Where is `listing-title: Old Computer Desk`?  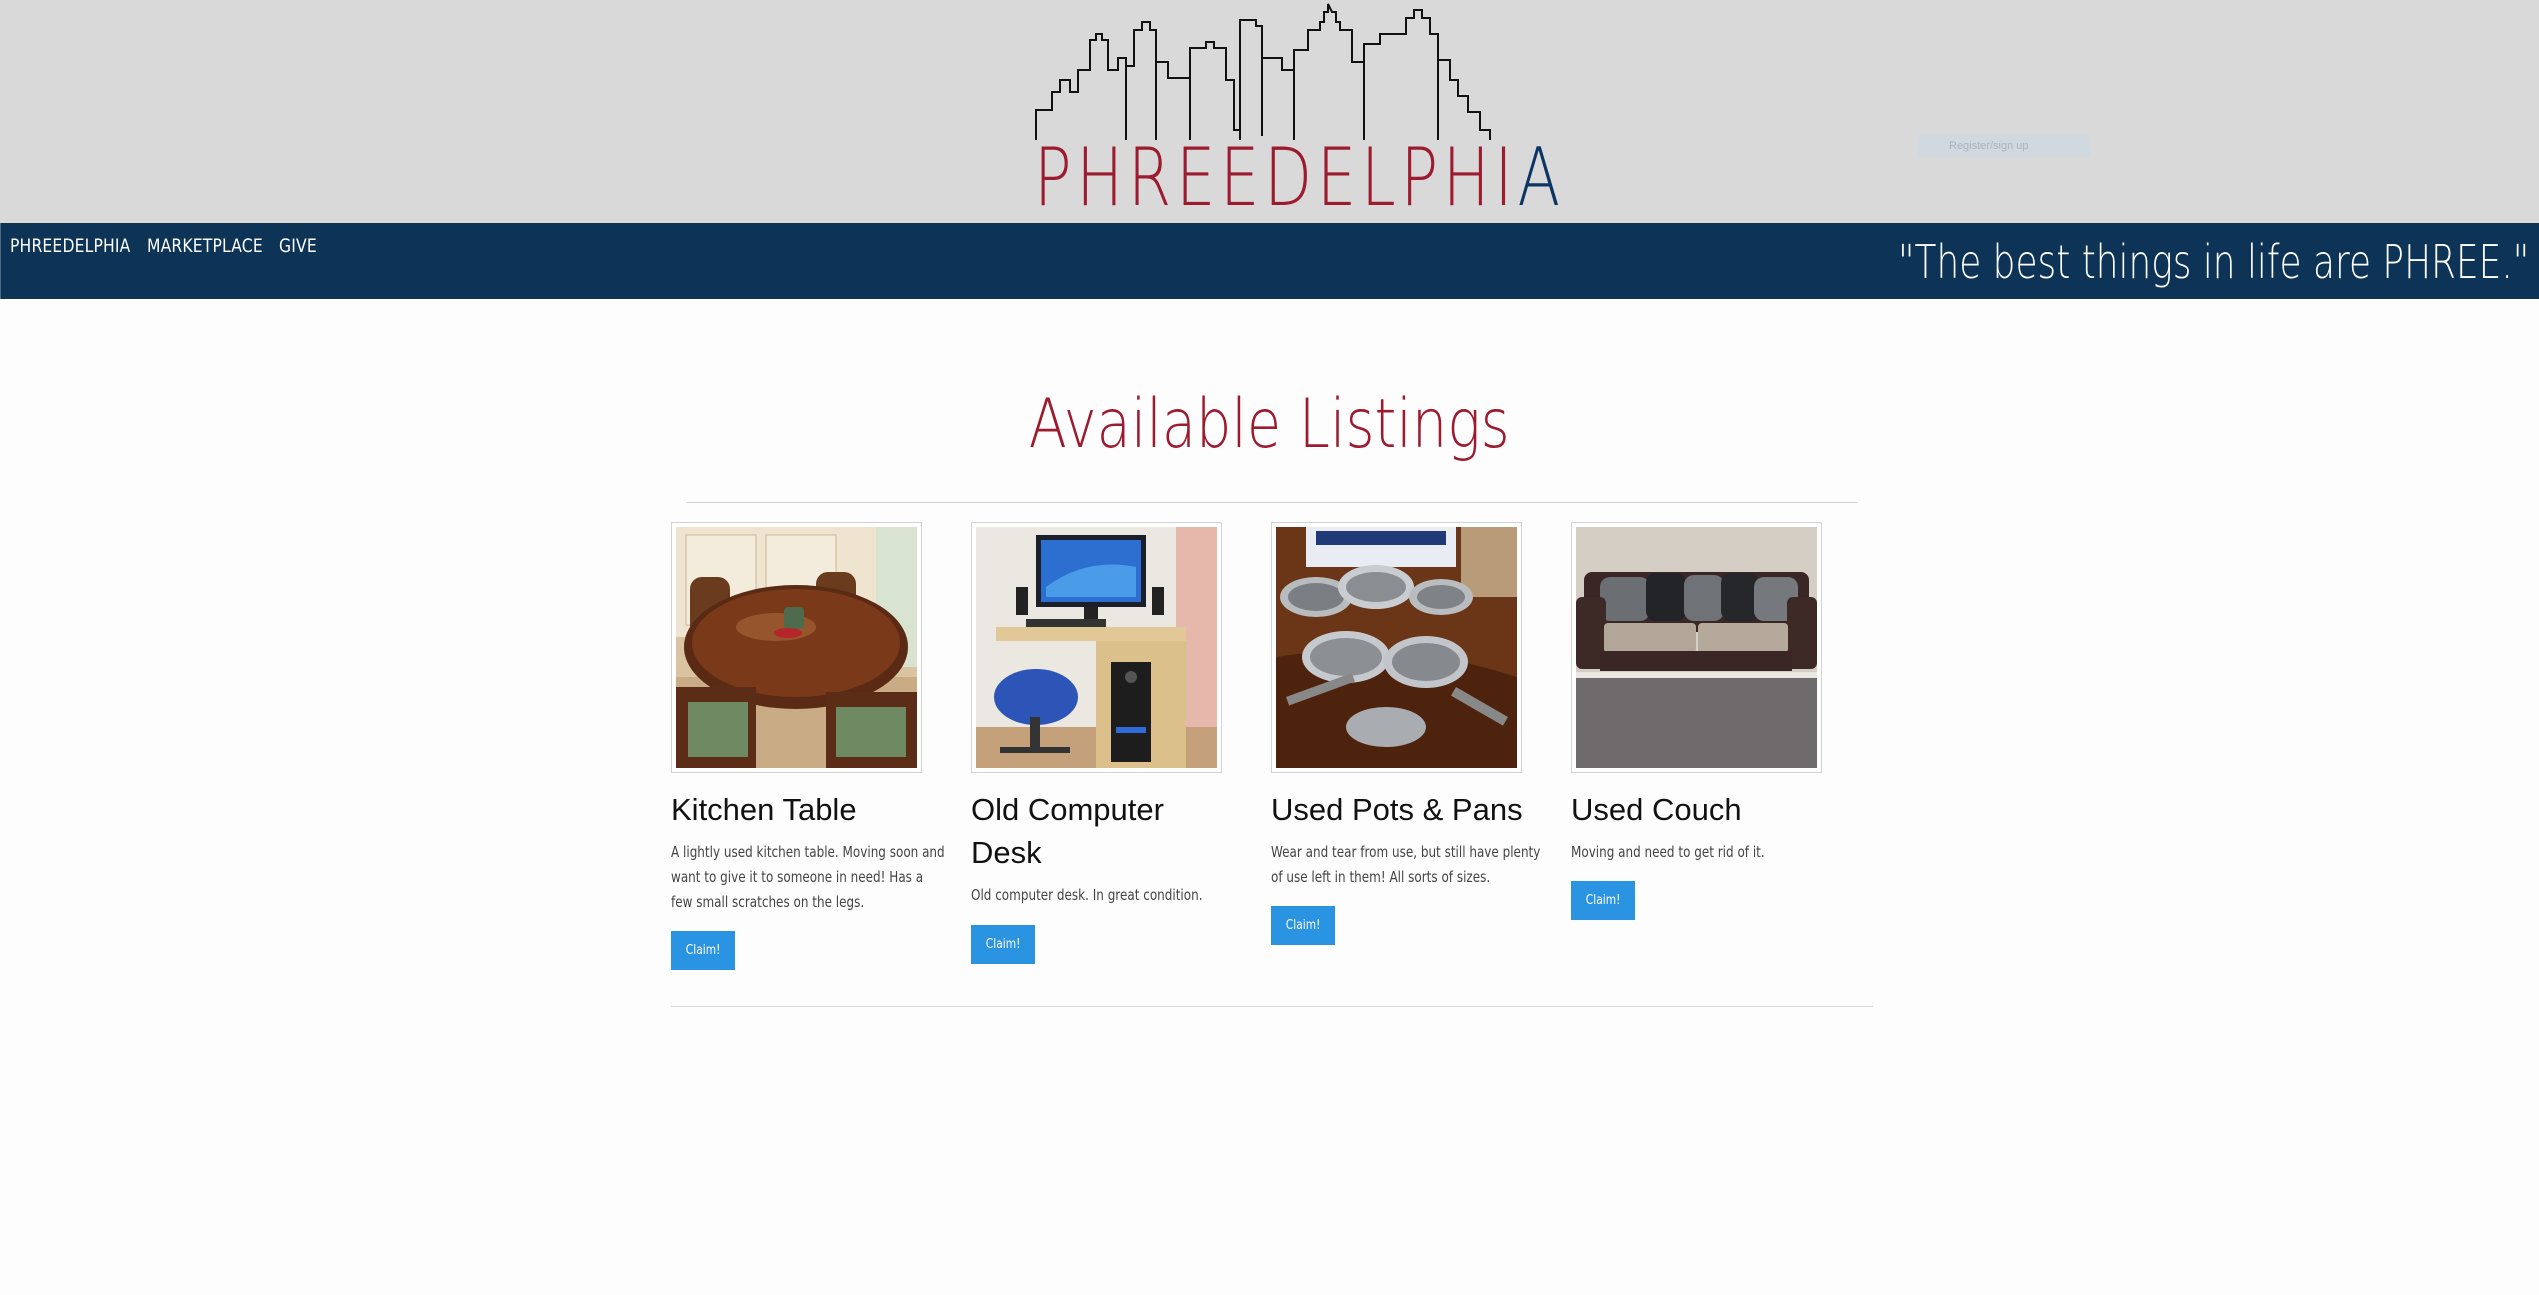 listing-title: Old Computer Desk is located at coordinates (1067, 831).